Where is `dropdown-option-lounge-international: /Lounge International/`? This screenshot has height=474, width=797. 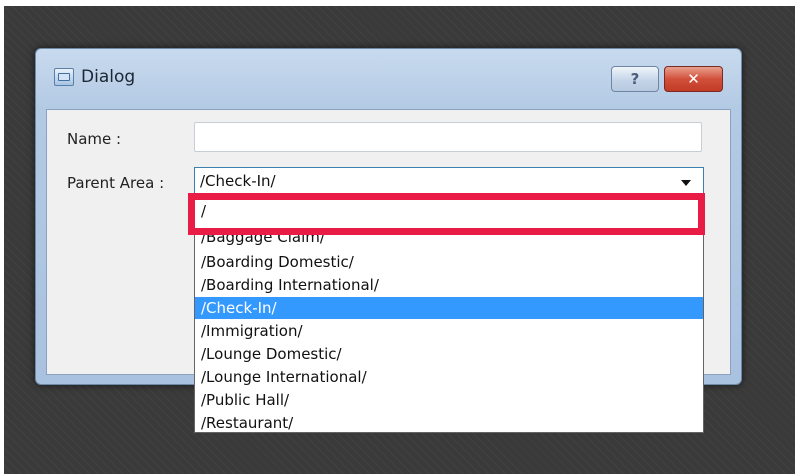
dropdown-option-lounge-international: /Lounge International/ is located at coordinates (449, 377).